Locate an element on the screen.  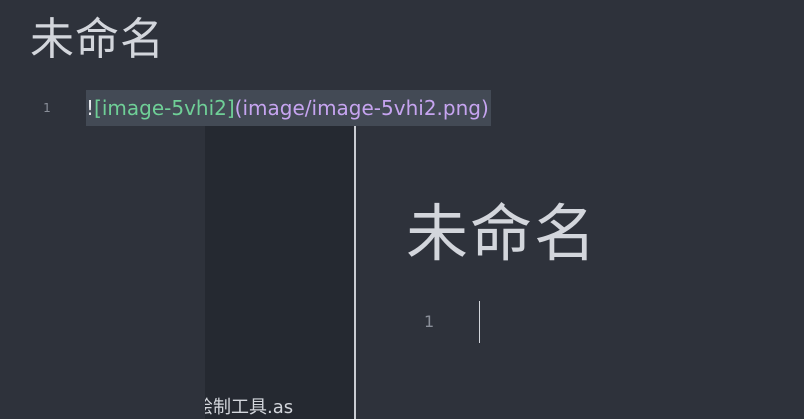
image-alt-text: [image-5vhi2] is located at coordinates (164, 108).